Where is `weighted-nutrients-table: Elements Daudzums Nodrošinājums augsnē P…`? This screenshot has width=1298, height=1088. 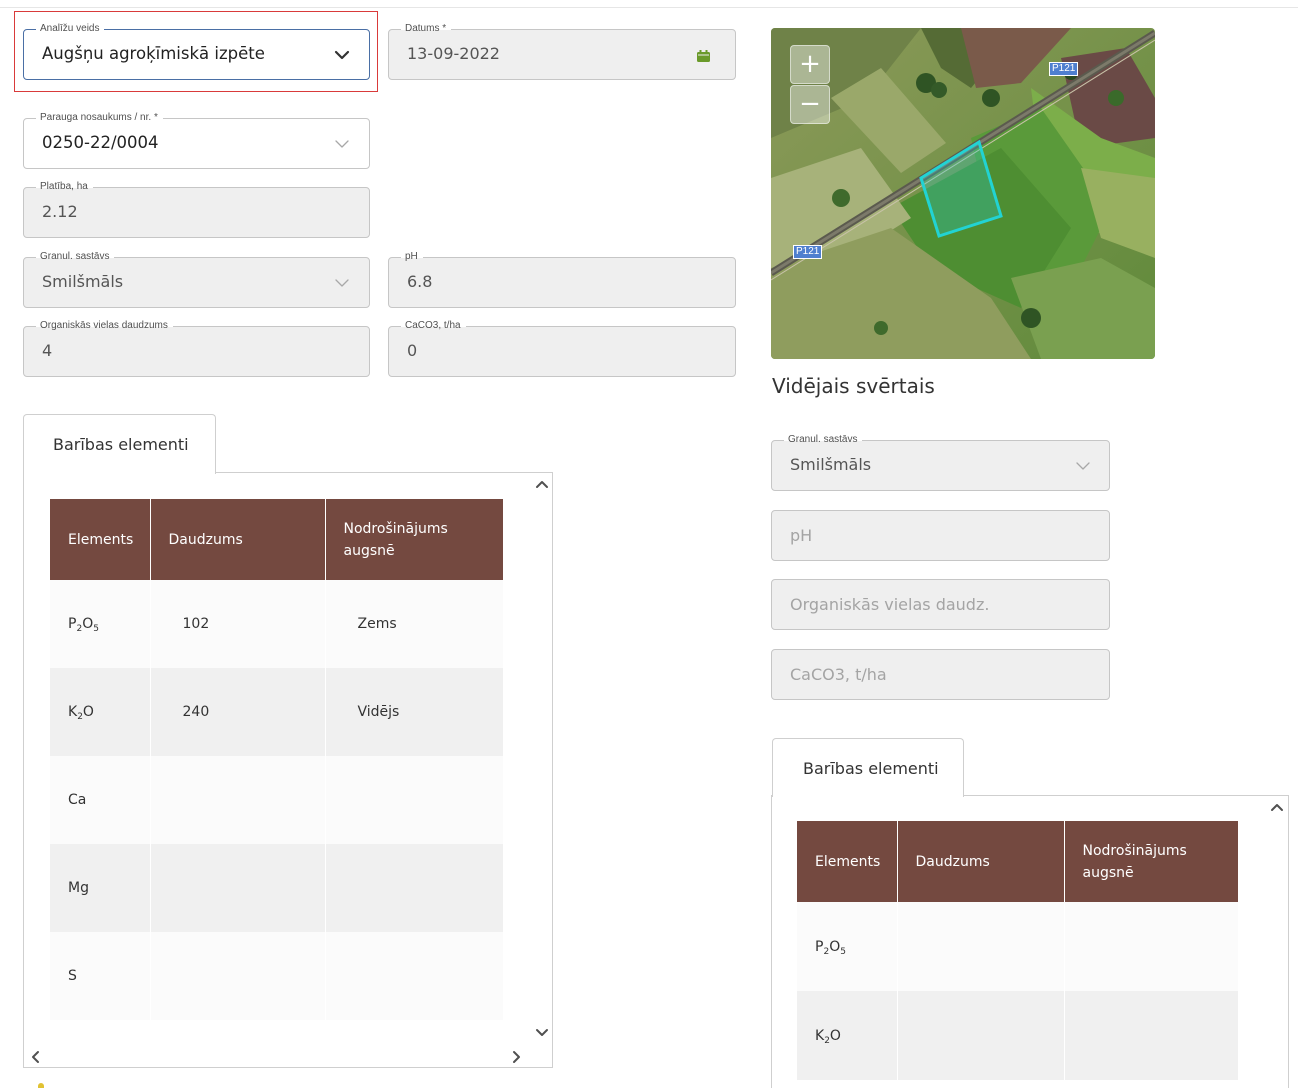
weighted-nutrients-table: Elements Daudzums Nodrošinājums augsnē P… is located at coordinates (1017, 950).